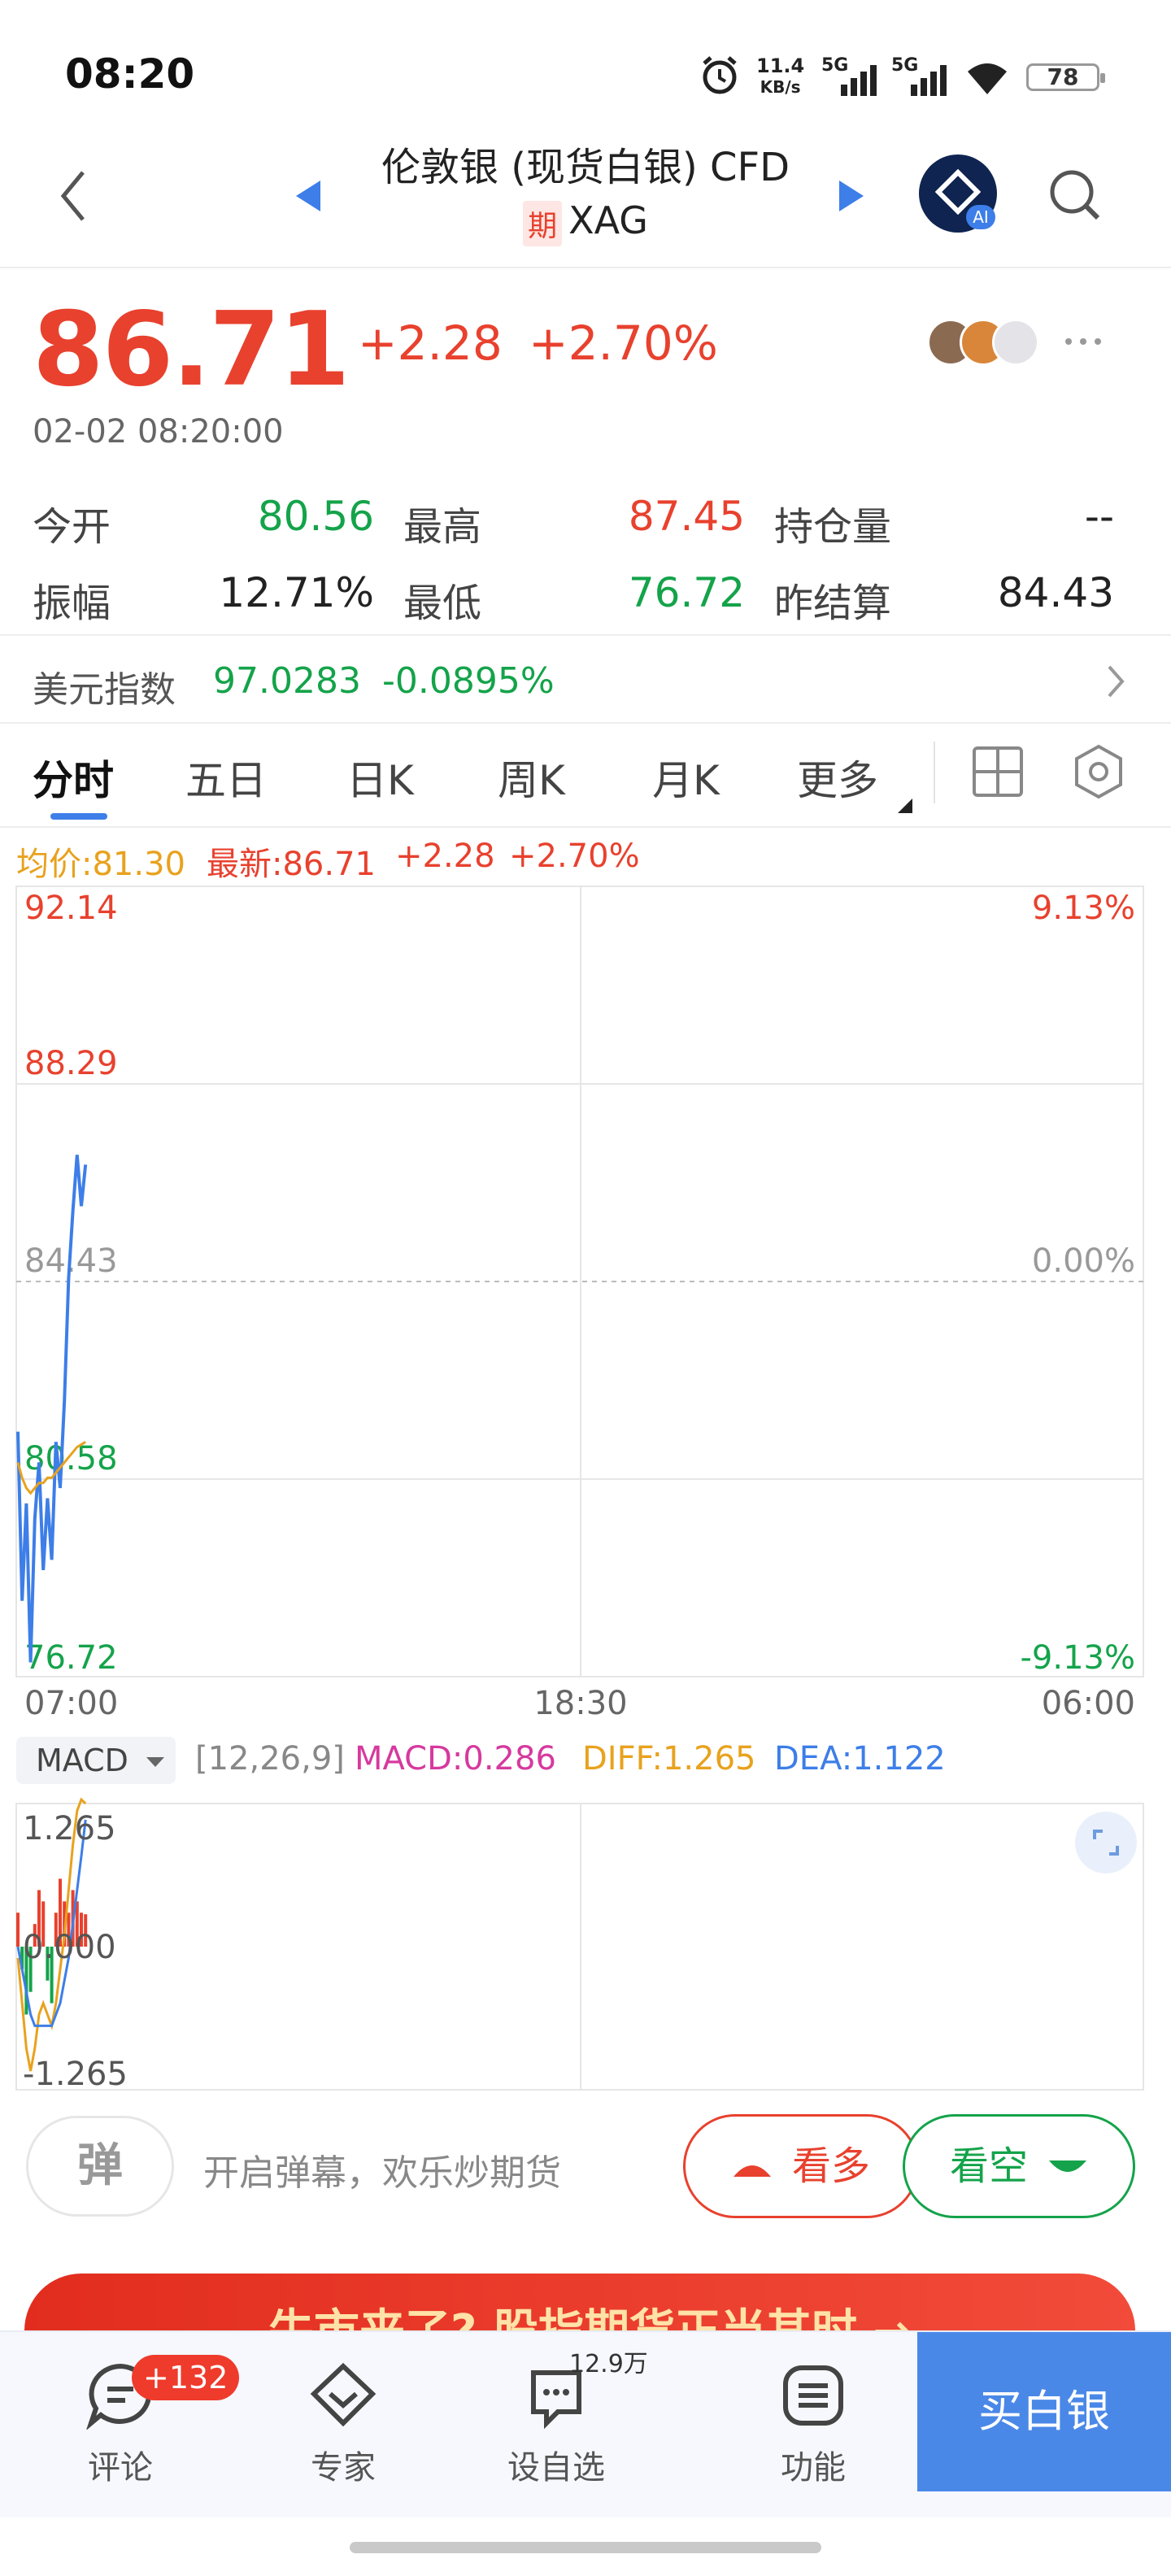 The image size is (1171, 2576). Describe the element at coordinates (686, 778) in the screenshot. I see `tab-monthly-k: 月K` at that location.